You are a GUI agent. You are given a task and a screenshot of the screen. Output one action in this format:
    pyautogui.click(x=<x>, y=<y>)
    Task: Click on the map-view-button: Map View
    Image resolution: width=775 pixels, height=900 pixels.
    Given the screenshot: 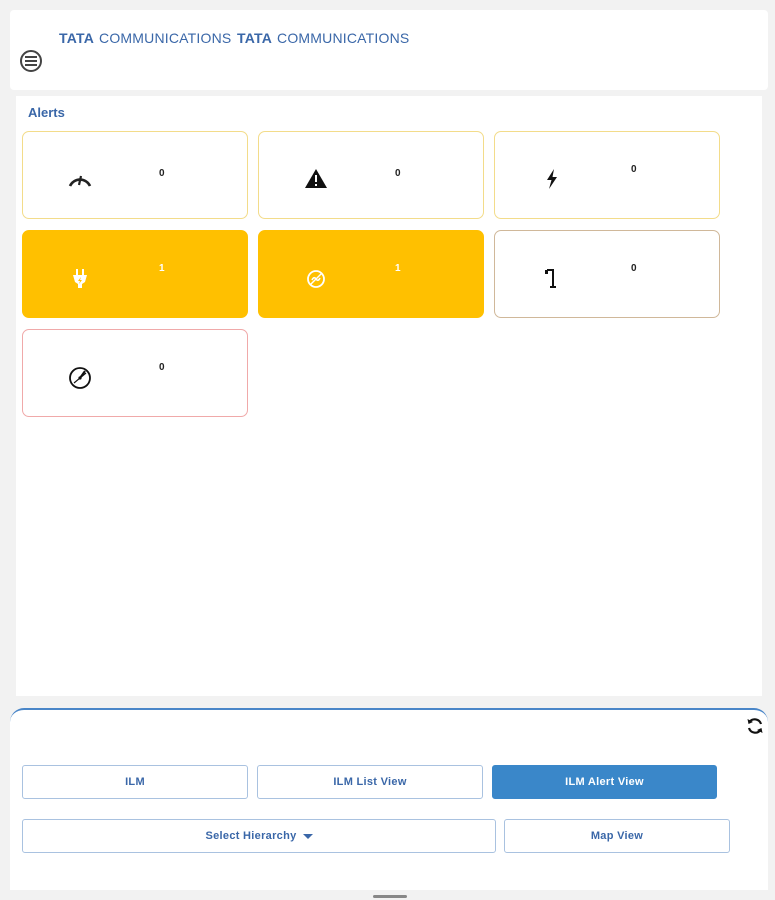 What is the action you would take?
    pyautogui.click(x=617, y=836)
    